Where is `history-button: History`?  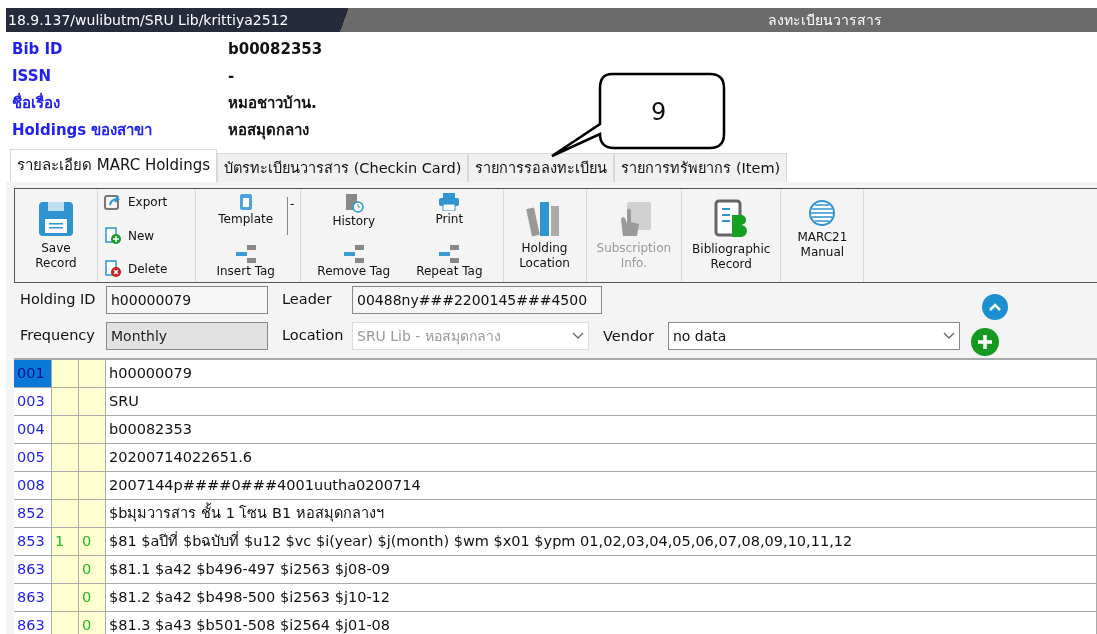
history-button: History is located at coordinates (354, 210).